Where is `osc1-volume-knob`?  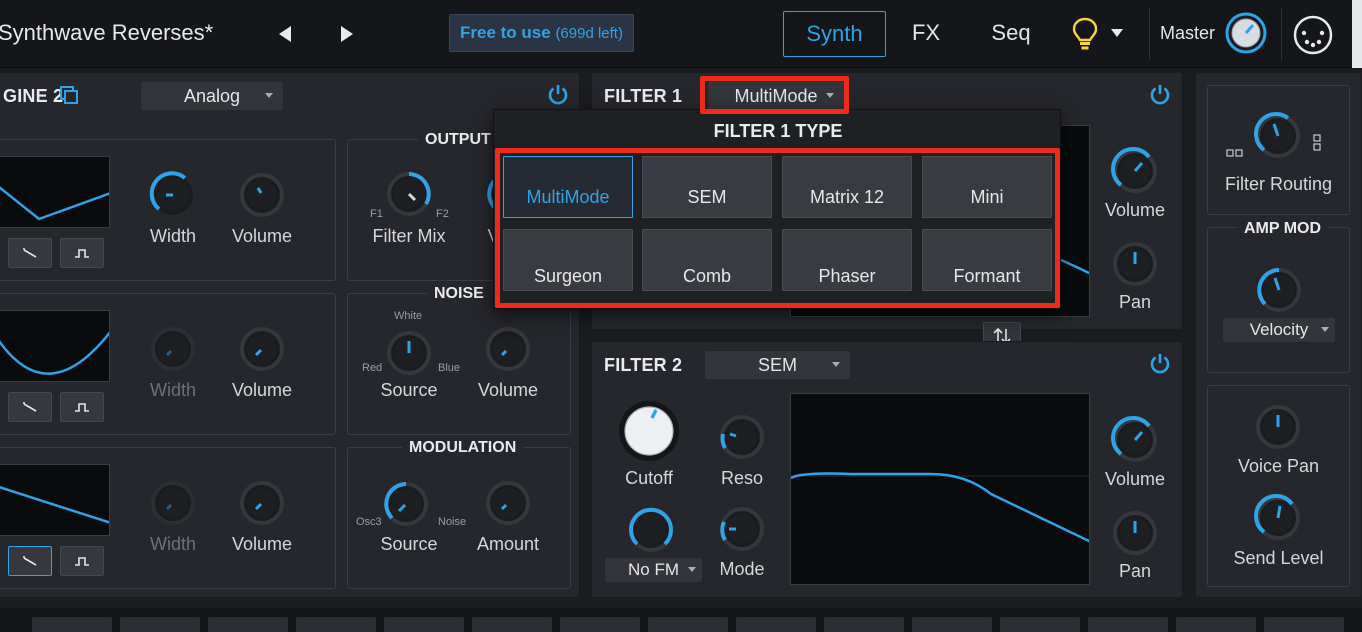 osc1-volume-knob is located at coordinates (262, 197).